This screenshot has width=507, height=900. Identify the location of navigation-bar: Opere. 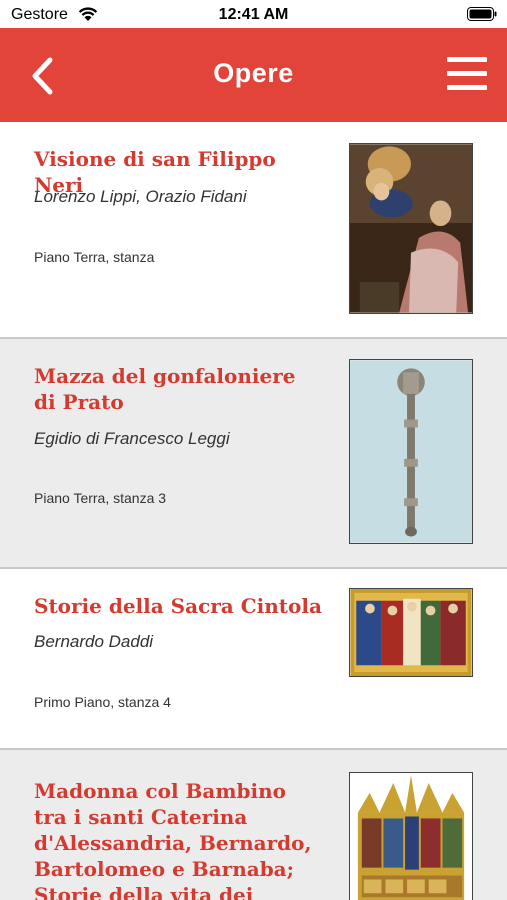
(253, 75).